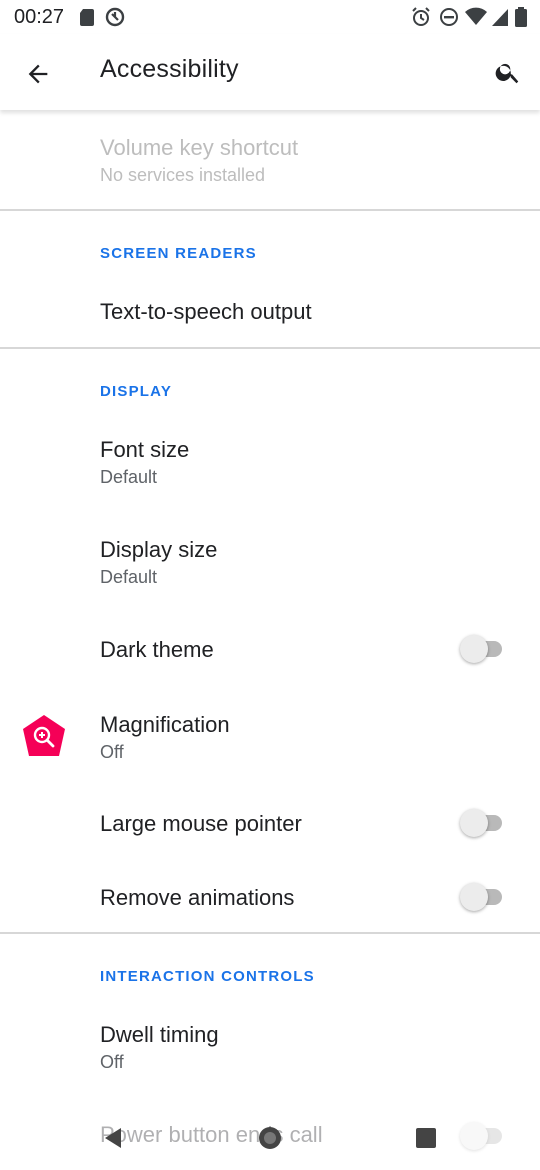  I want to click on page-title: Accessibility, so click(169, 69).